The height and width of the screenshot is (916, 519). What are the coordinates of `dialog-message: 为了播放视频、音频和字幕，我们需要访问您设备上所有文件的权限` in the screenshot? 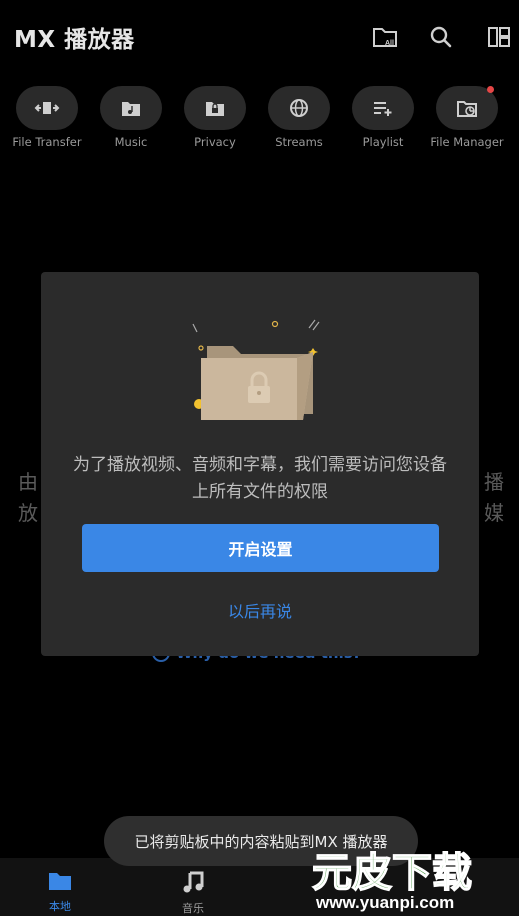 It's located at (260, 478).